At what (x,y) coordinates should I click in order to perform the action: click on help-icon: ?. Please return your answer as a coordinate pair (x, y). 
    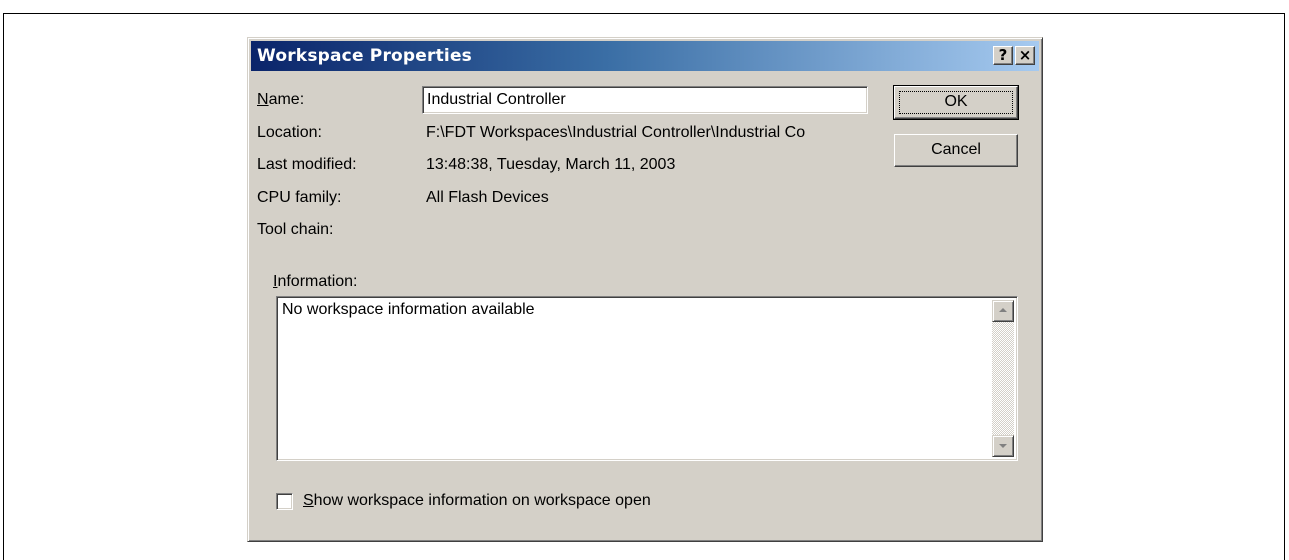
    Looking at the image, I should click on (1003, 55).